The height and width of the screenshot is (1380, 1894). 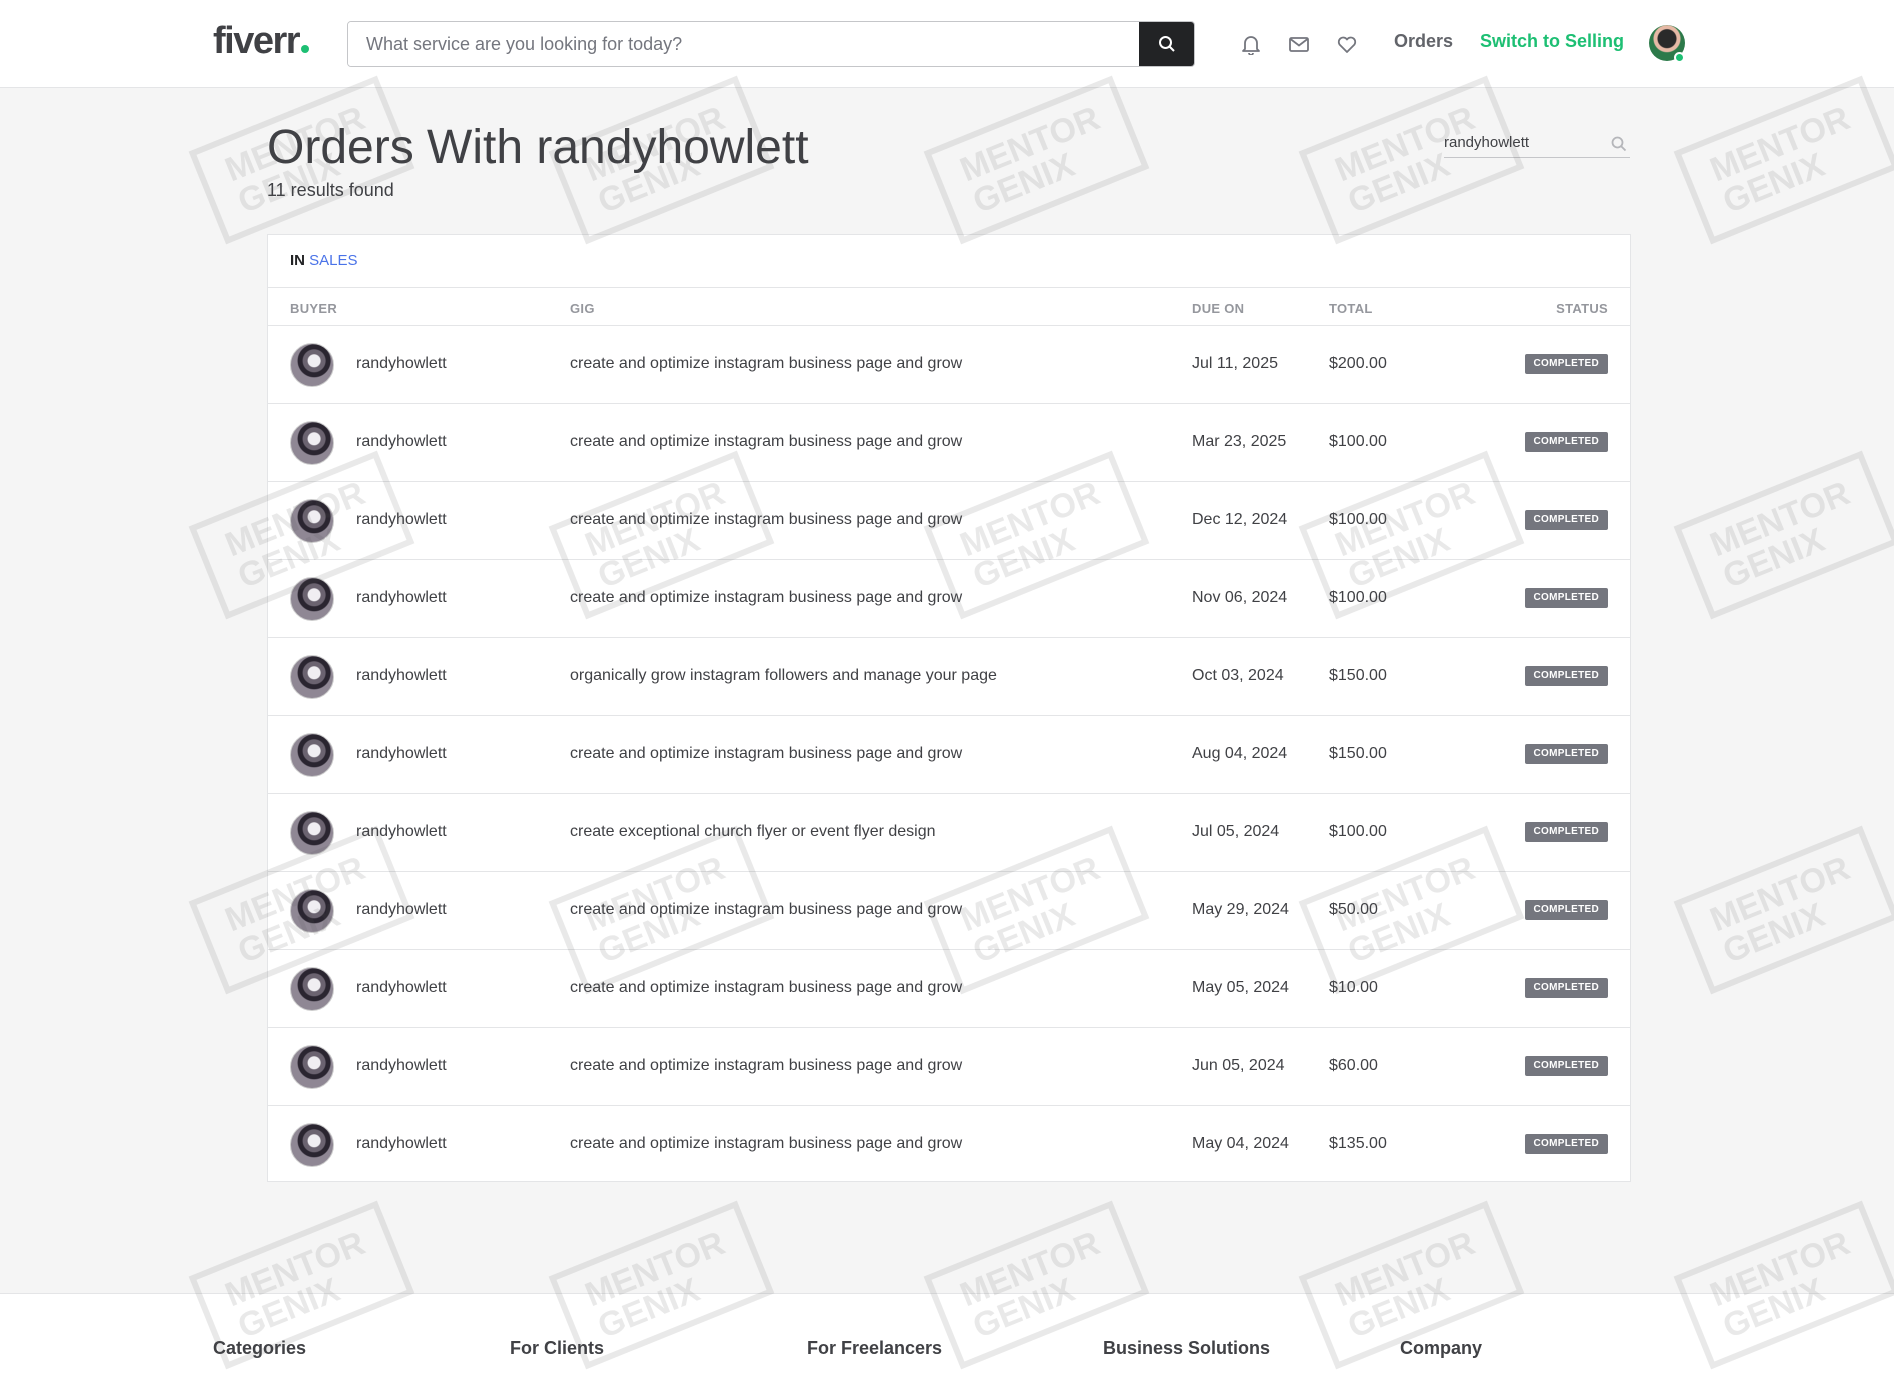 I want to click on footer-company: Company, so click(x=1441, y=1348).